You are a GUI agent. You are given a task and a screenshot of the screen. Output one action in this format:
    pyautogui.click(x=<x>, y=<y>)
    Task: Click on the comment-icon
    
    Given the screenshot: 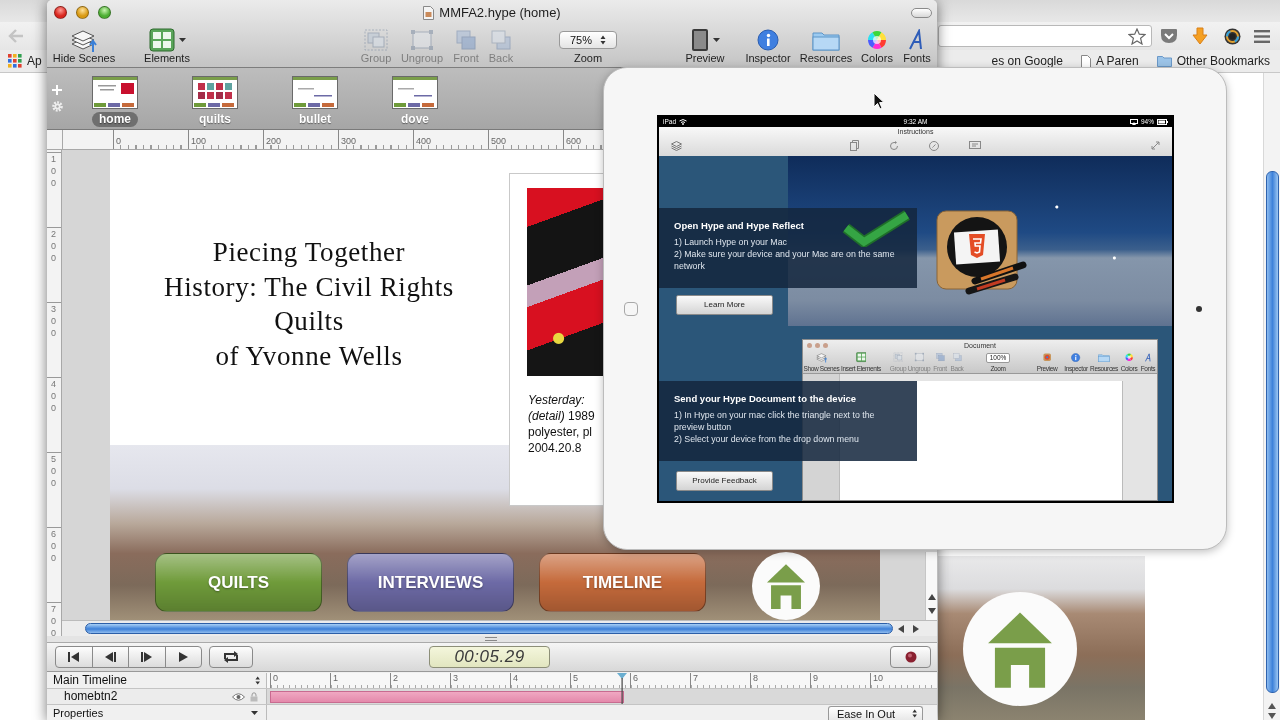 What is the action you would take?
    pyautogui.click(x=975, y=145)
    